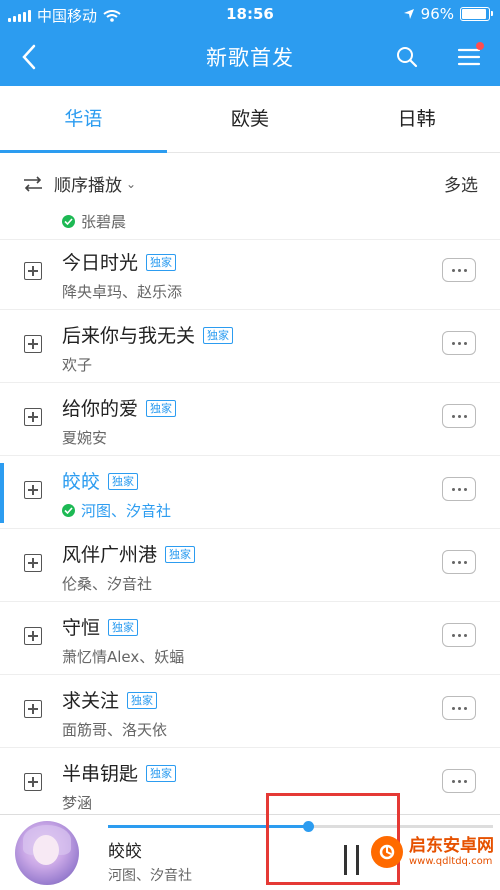 This screenshot has height=890, width=500. I want to click on search-button, so click(407, 57).